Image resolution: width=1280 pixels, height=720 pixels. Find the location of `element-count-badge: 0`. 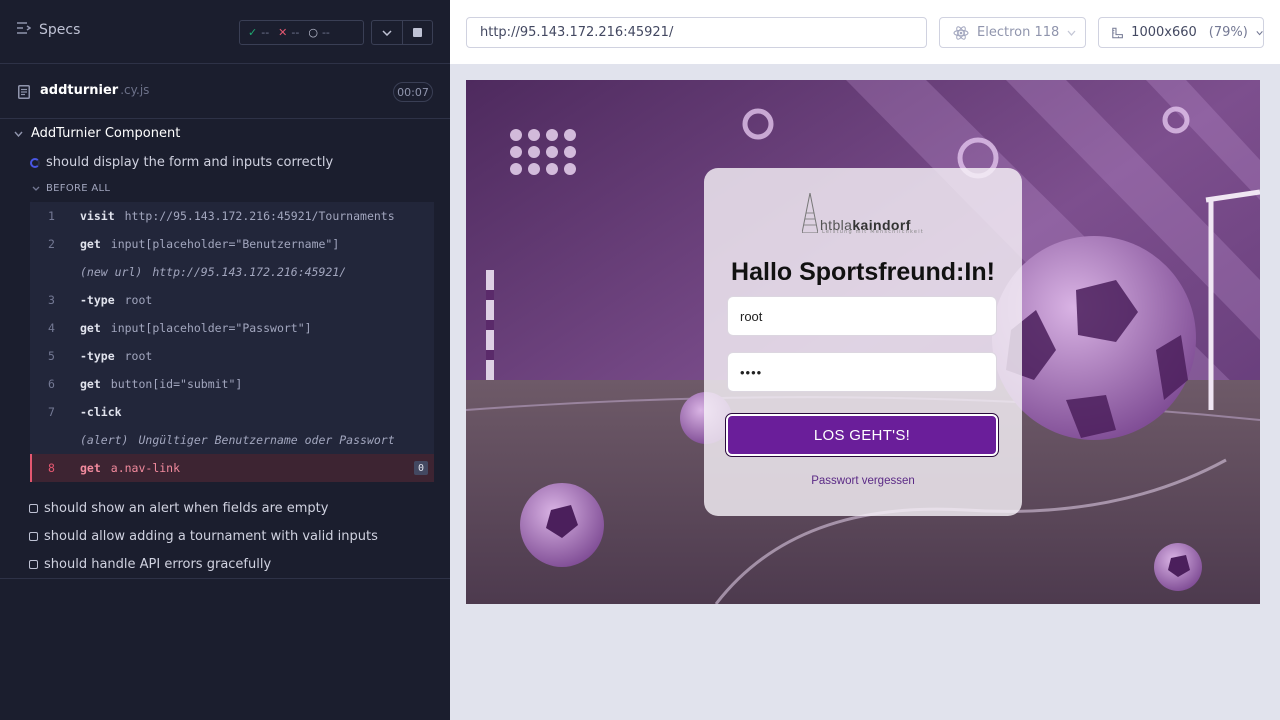

element-count-badge: 0 is located at coordinates (421, 468).